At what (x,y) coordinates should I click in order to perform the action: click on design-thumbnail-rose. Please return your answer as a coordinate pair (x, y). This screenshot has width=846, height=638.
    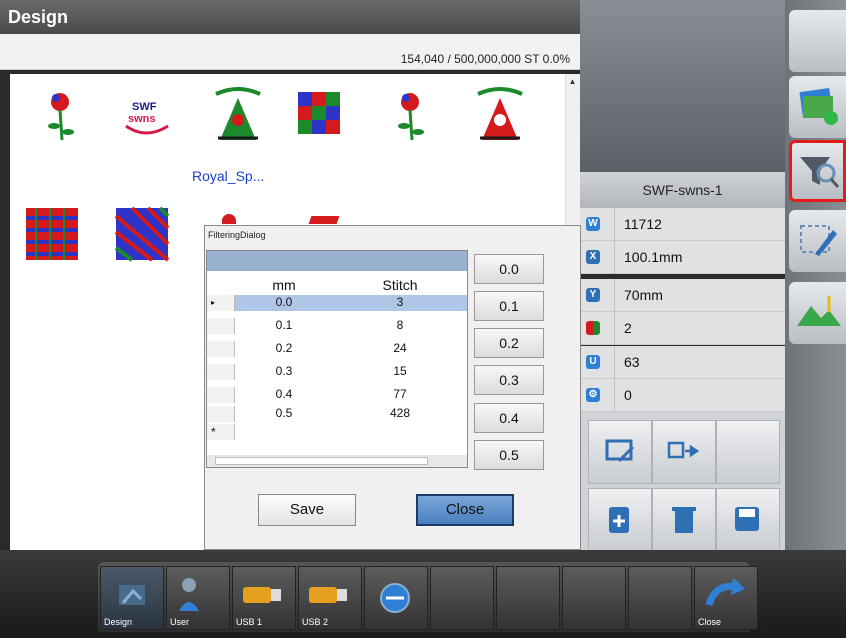
    Looking at the image, I should click on (68, 118).